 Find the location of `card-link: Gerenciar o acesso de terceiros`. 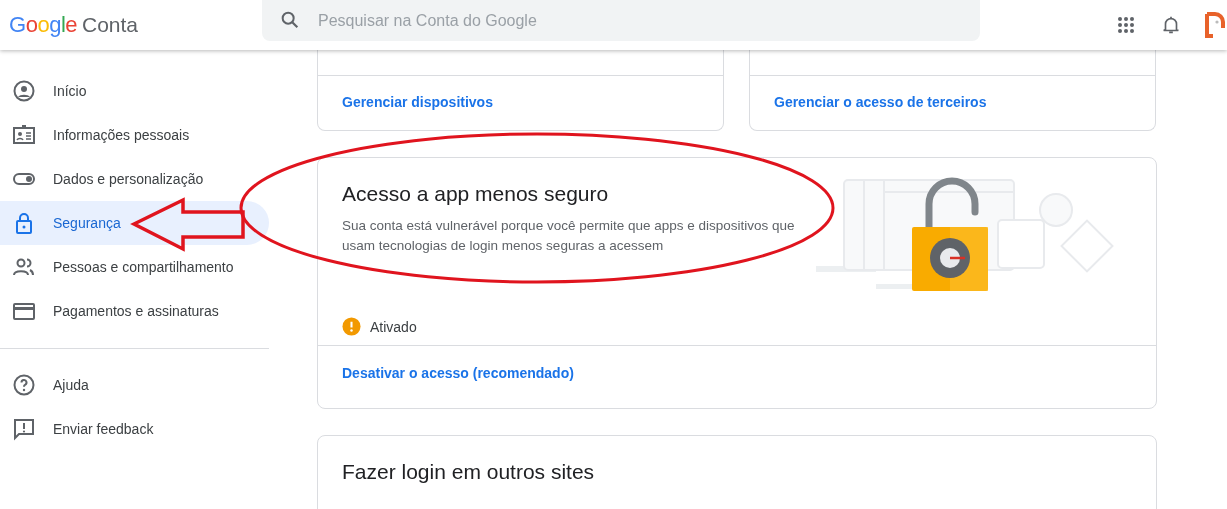

card-link: Gerenciar o acesso de terceiros is located at coordinates (952, 93).